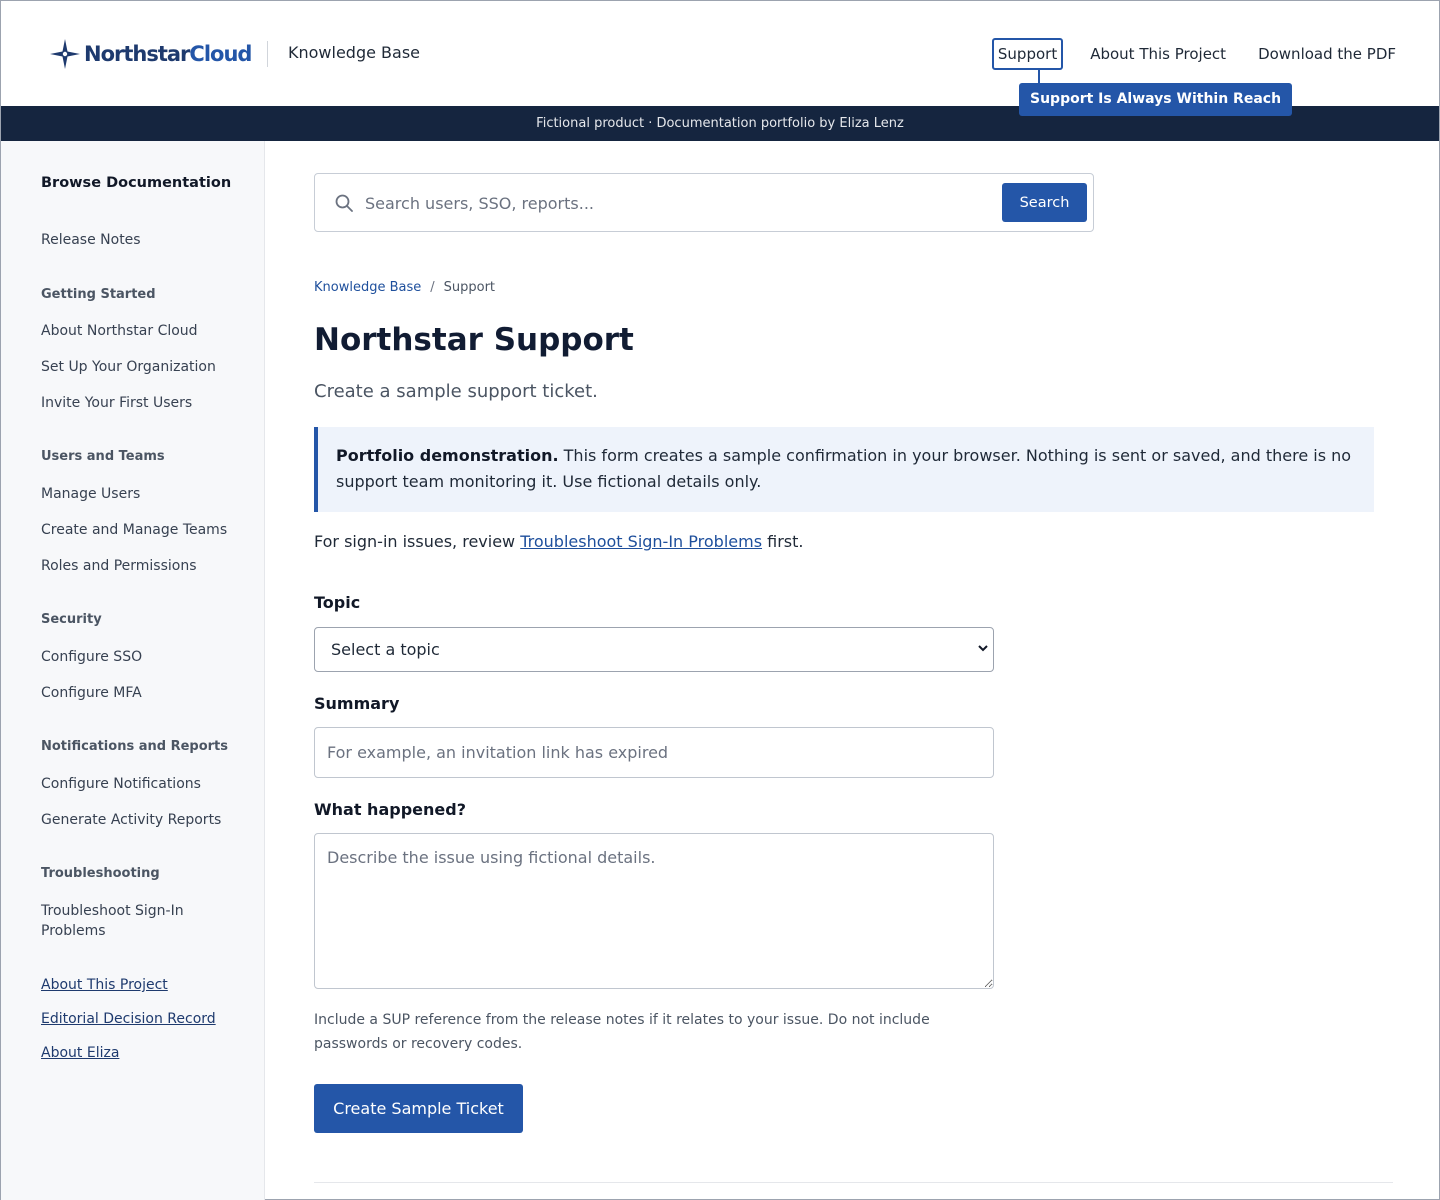 This screenshot has height=1200, width=1440. I want to click on callout-heading: Portfolio demonstration., so click(447, 455).